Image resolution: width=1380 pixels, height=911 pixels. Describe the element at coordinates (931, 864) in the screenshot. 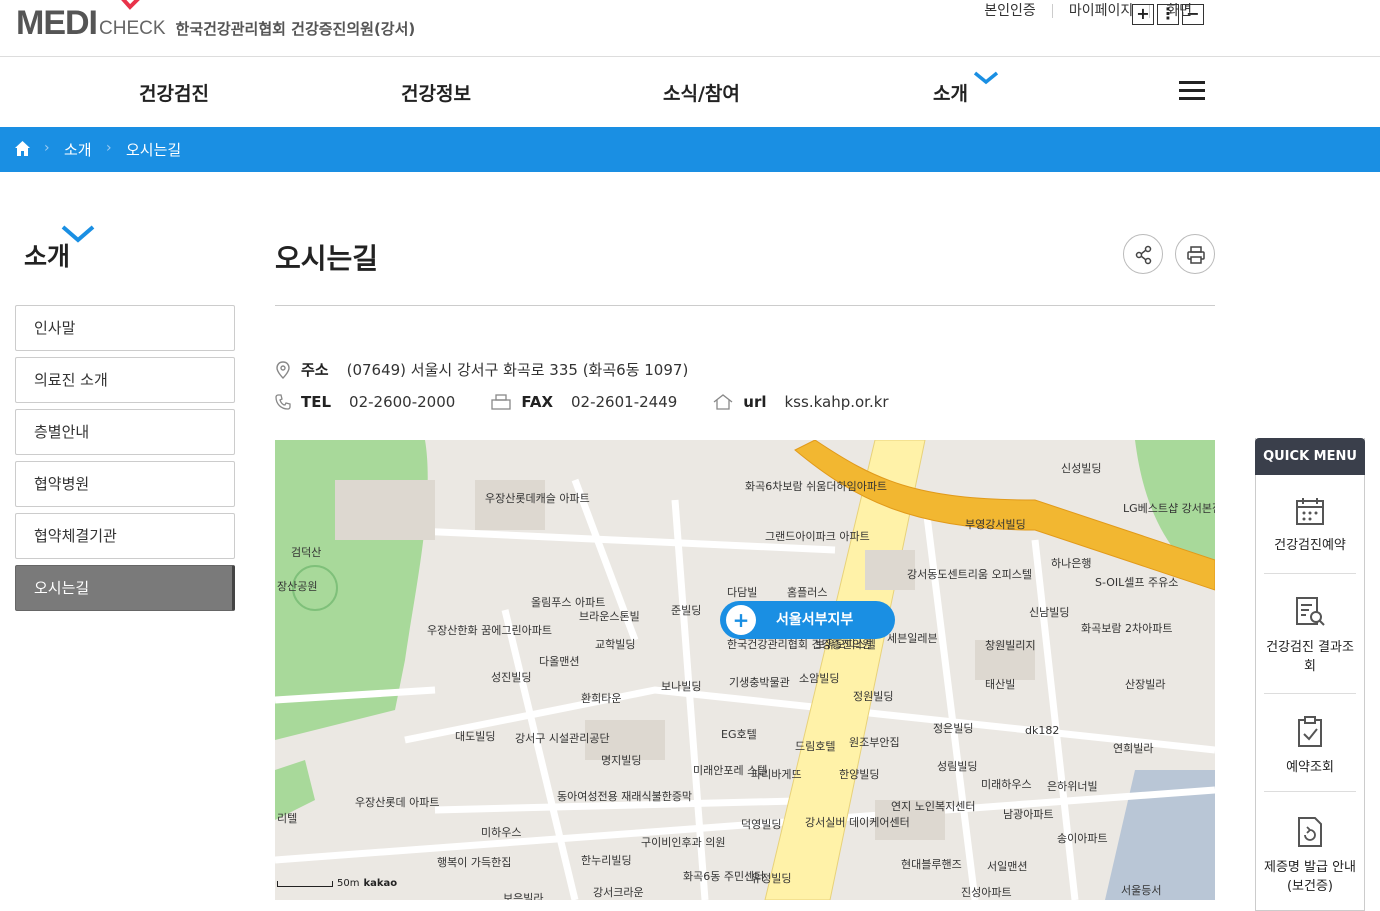

I see `map-label: 현대블루핸즈` at that location.